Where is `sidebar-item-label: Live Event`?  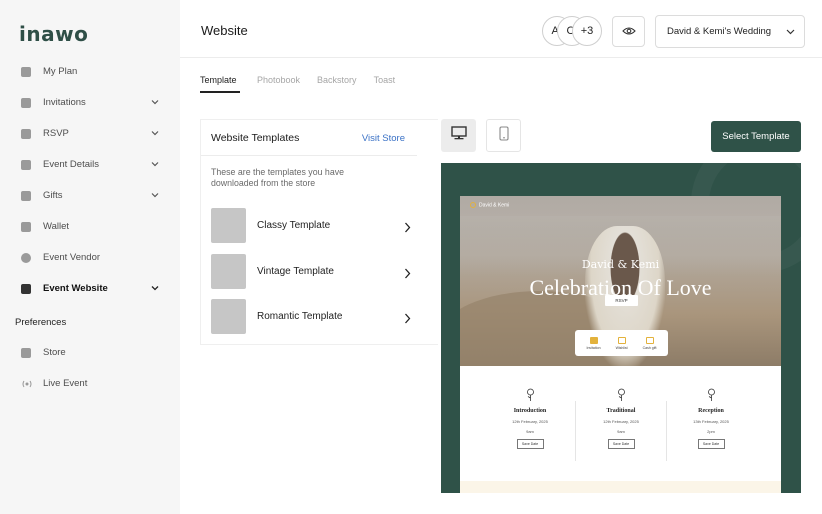
sidebar-item-label: Live Event is located at coordinates (65, 383).